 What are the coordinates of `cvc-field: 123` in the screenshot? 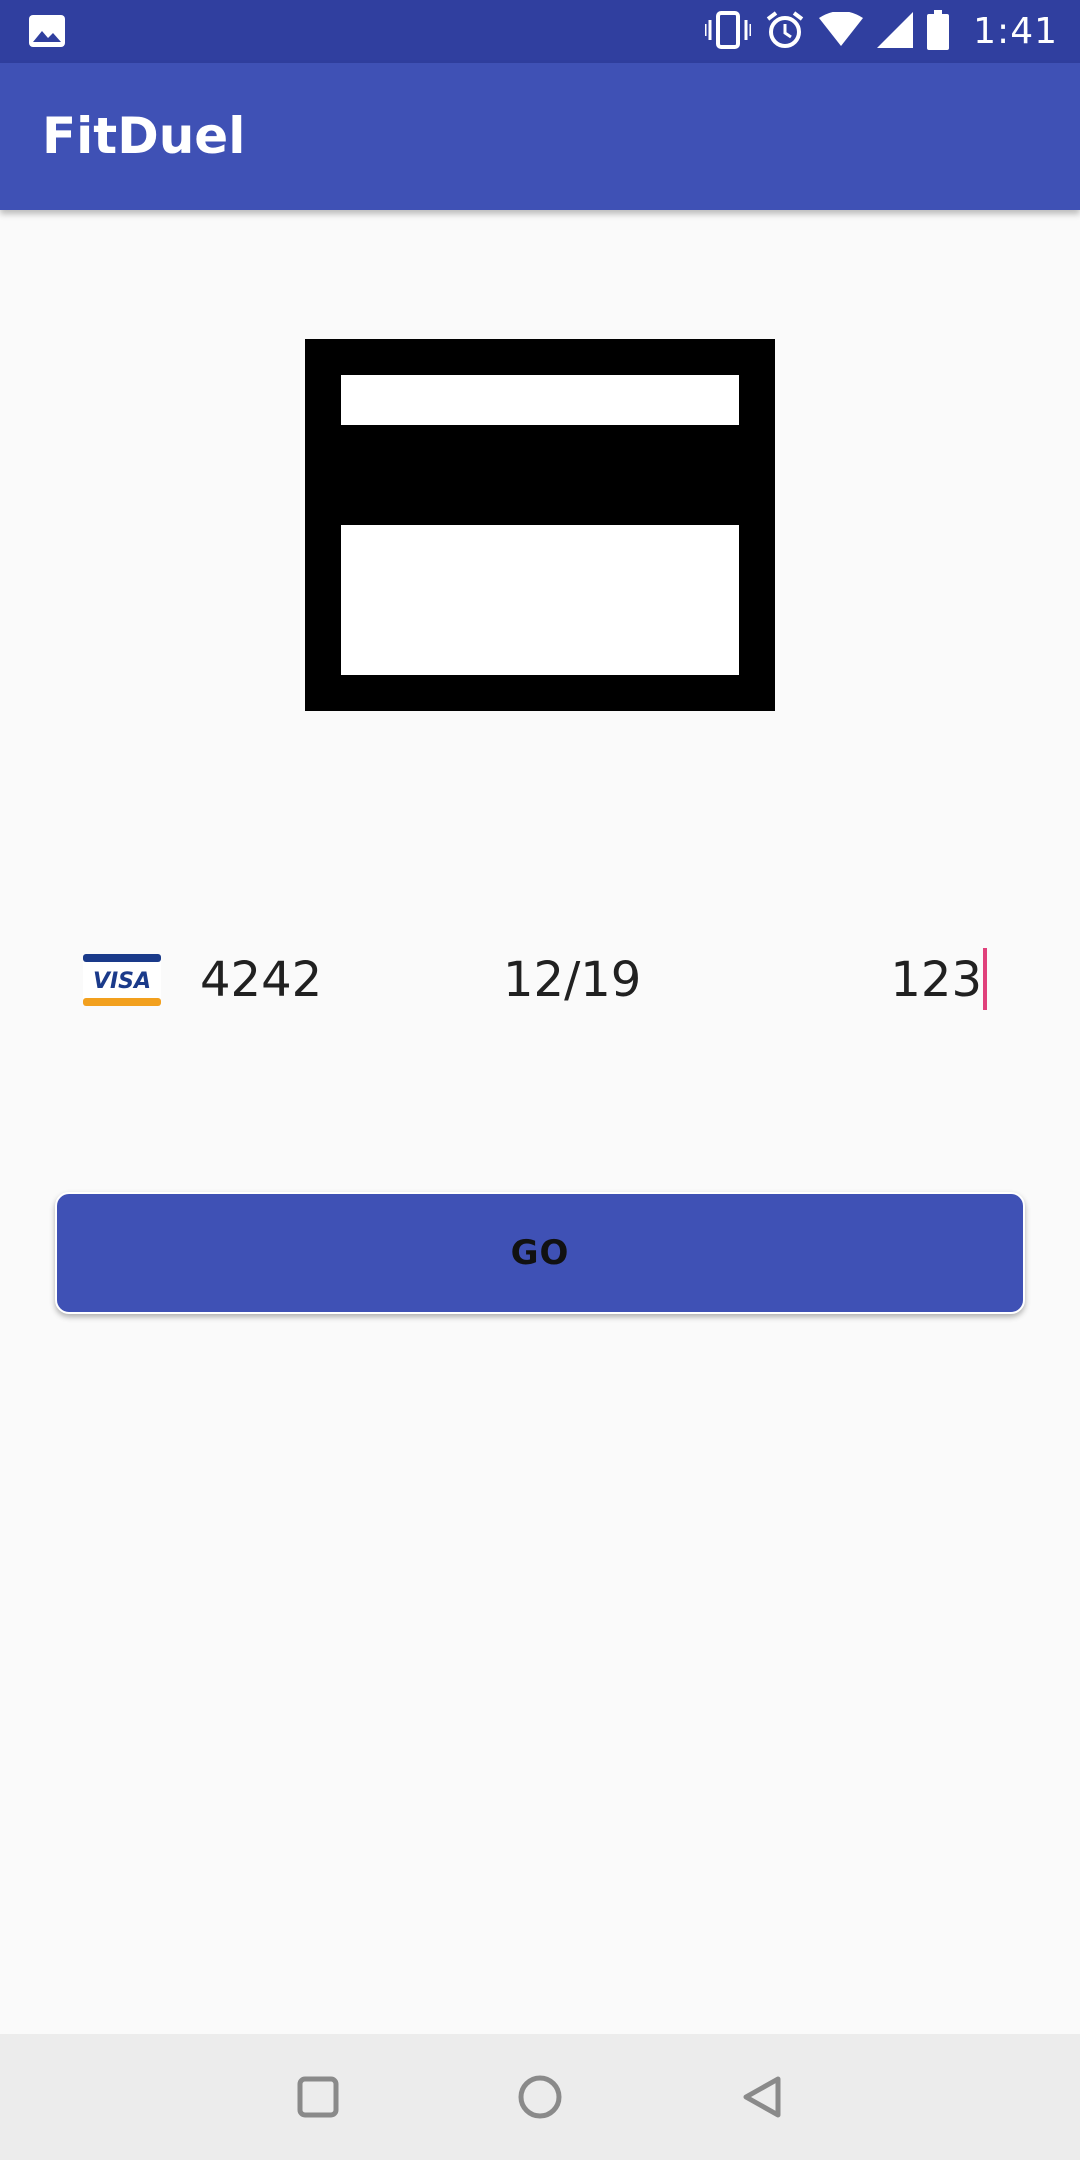 It's located at (912, 980).